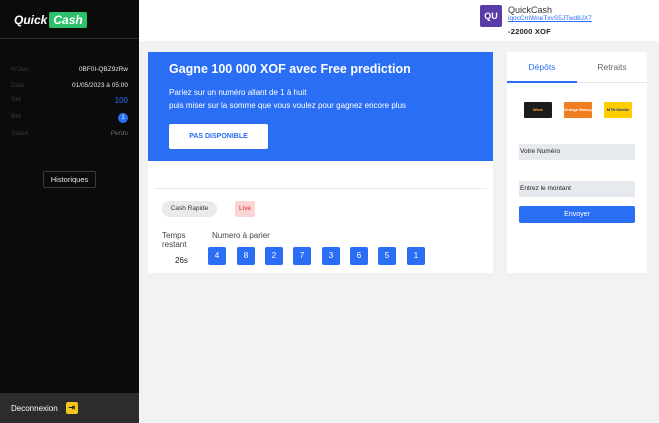 This screenshot has height=423, width=659. What do you see at coordinates (530, 10) in the screenshot?
I see `username: QuickCash` at bounding box center [530, 10].